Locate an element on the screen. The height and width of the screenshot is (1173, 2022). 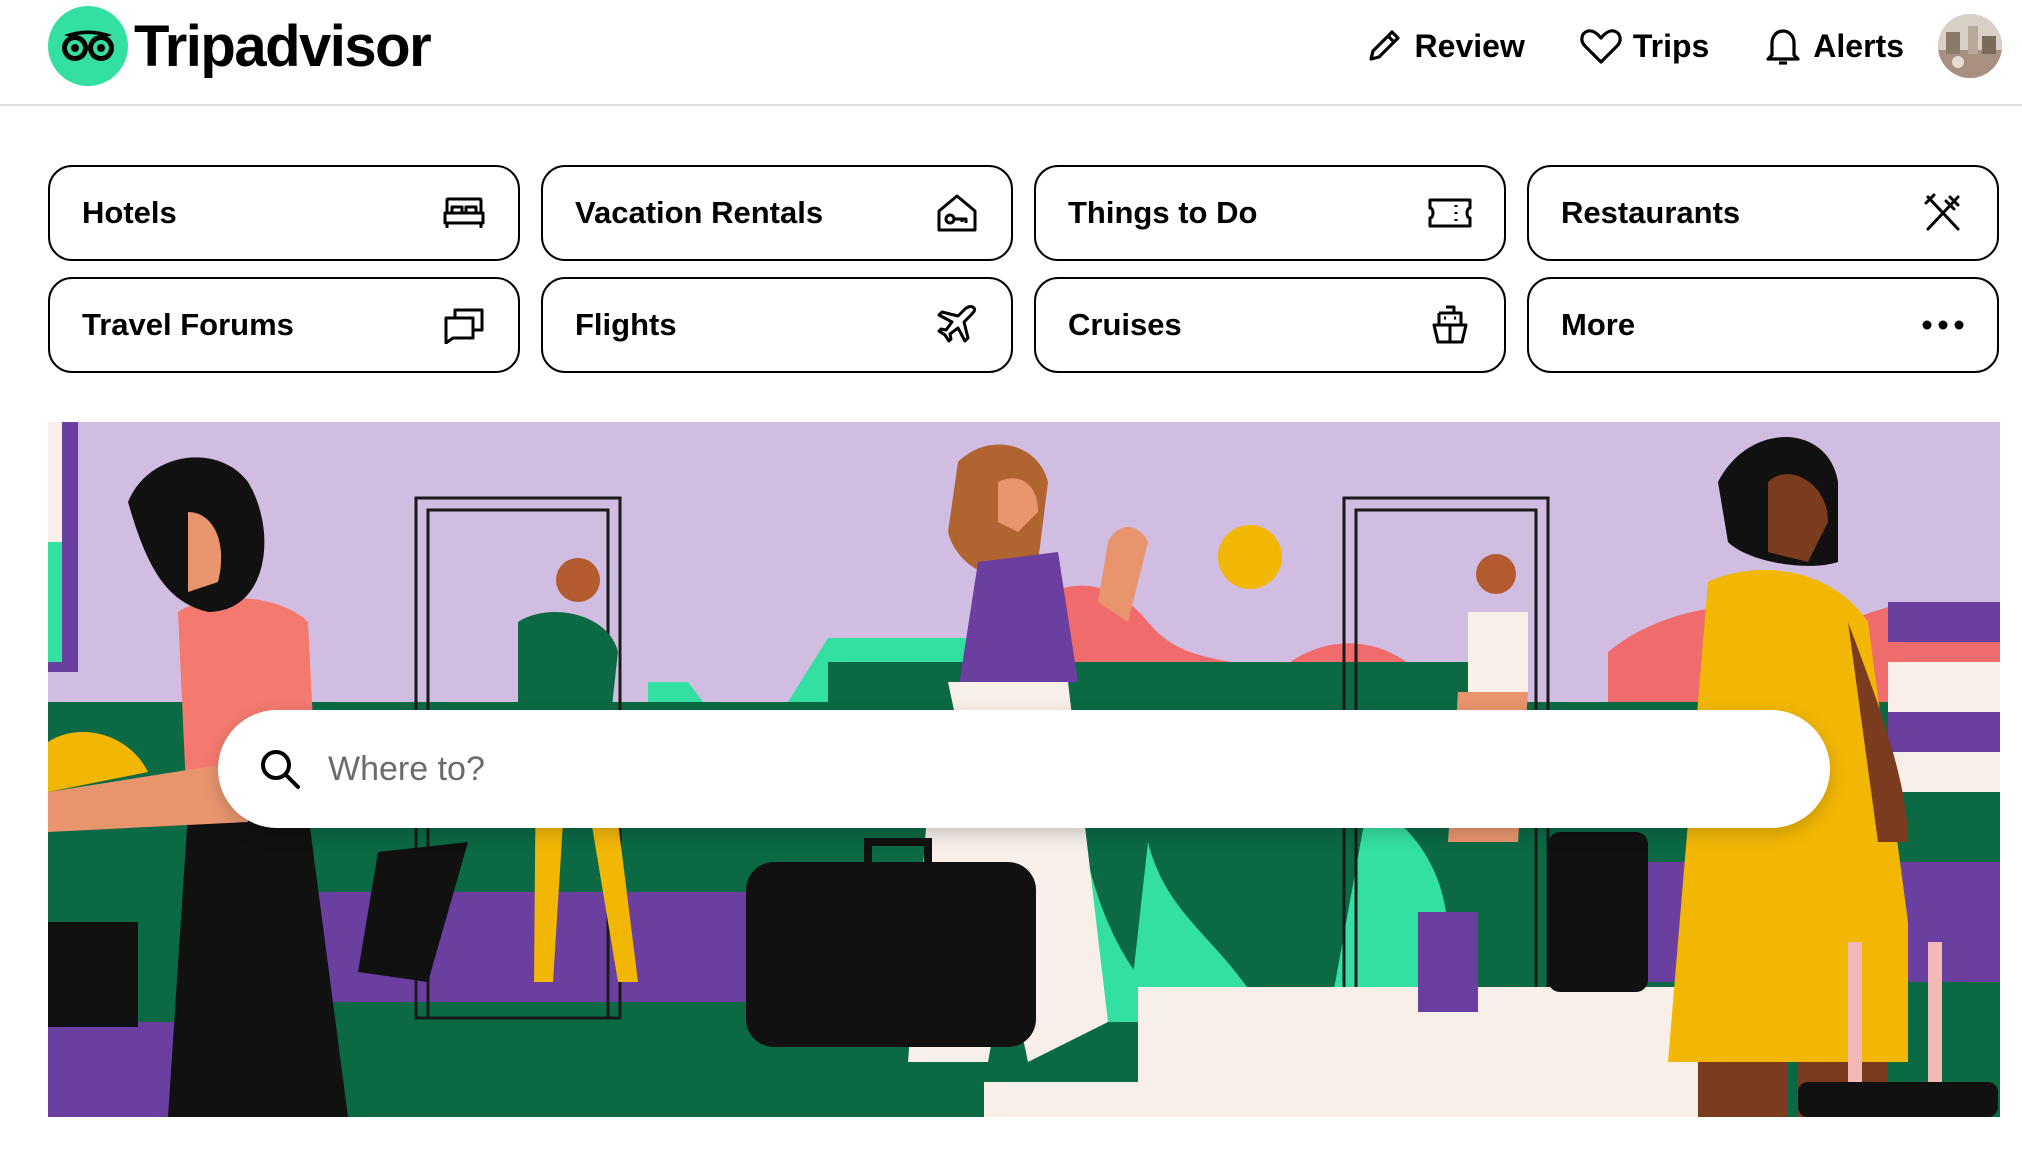
search-bar is located at coordinates (1024, 769).